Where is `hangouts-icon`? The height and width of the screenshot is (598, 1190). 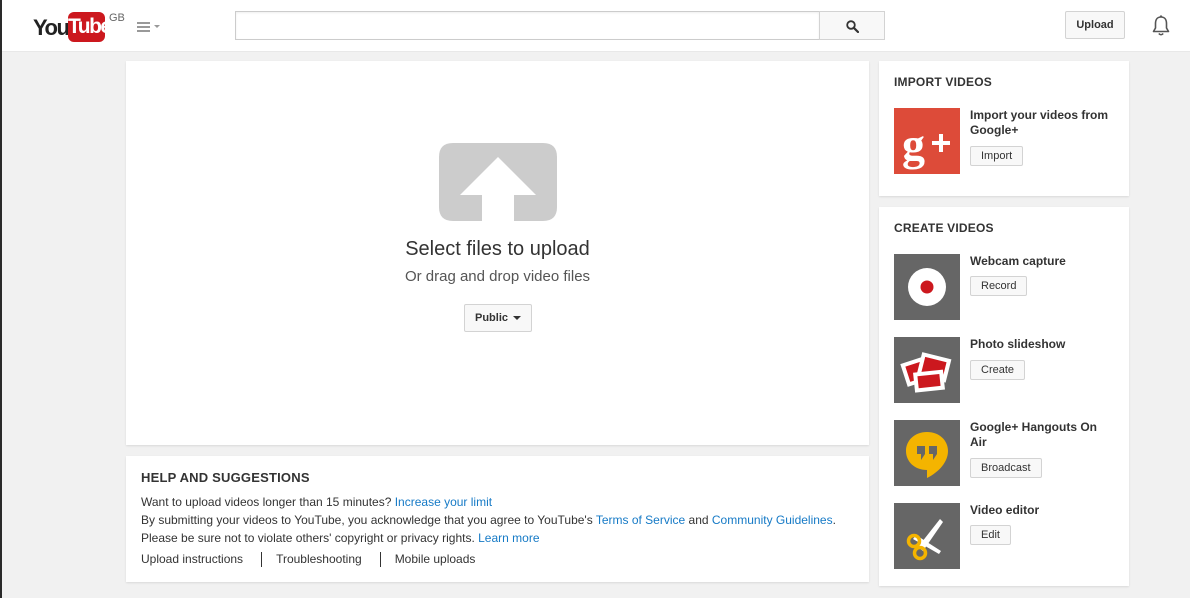 hangouts-icon is located at coordinates (927, 453).